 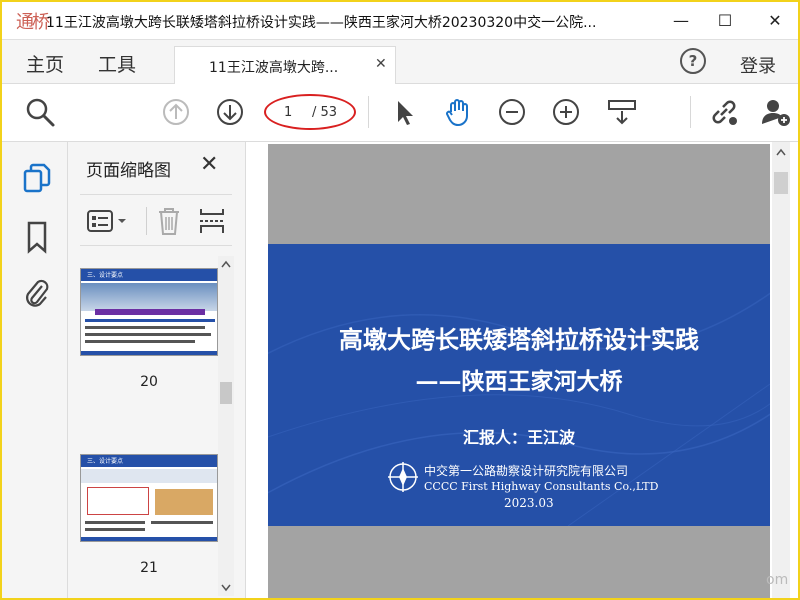 I want to click on slide-reporter: 汇报人：王江波, so click(x=518, y=437).